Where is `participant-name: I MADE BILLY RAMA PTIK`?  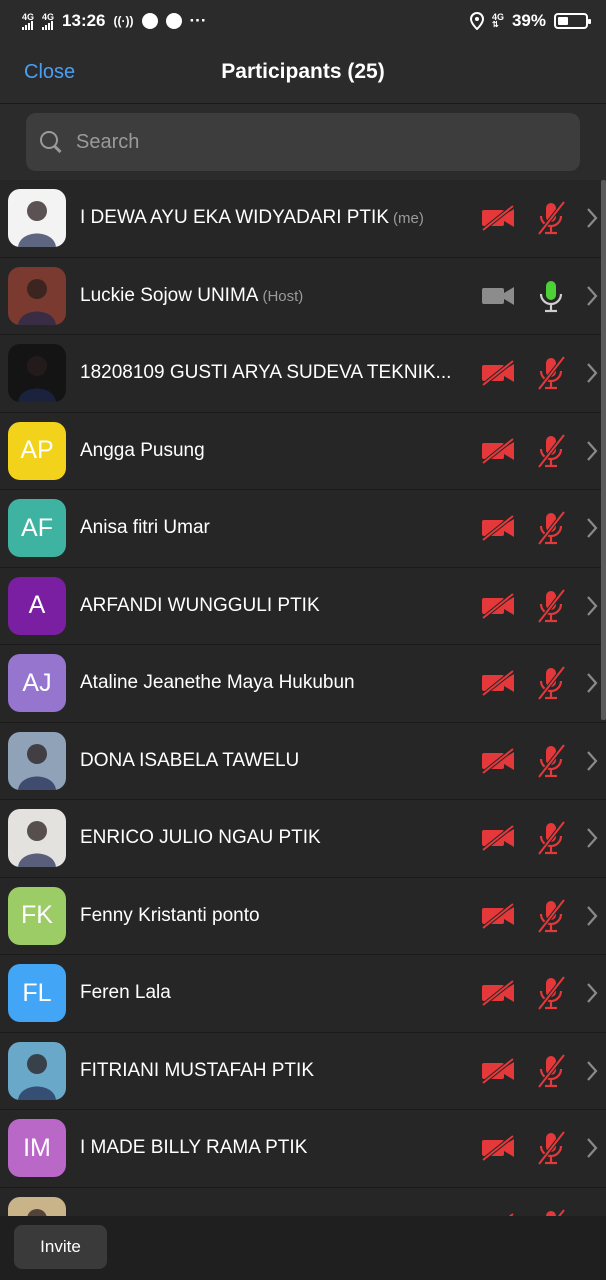
participant-name: I MADE BILLY RAMA PTIK is located at coordinates (194, 1148).